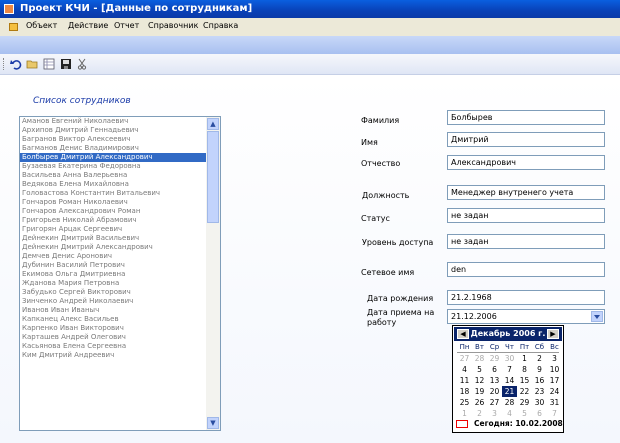 The width and height of the screenshot is (620, 443). I want to click on save-icon, so click(66, 64).